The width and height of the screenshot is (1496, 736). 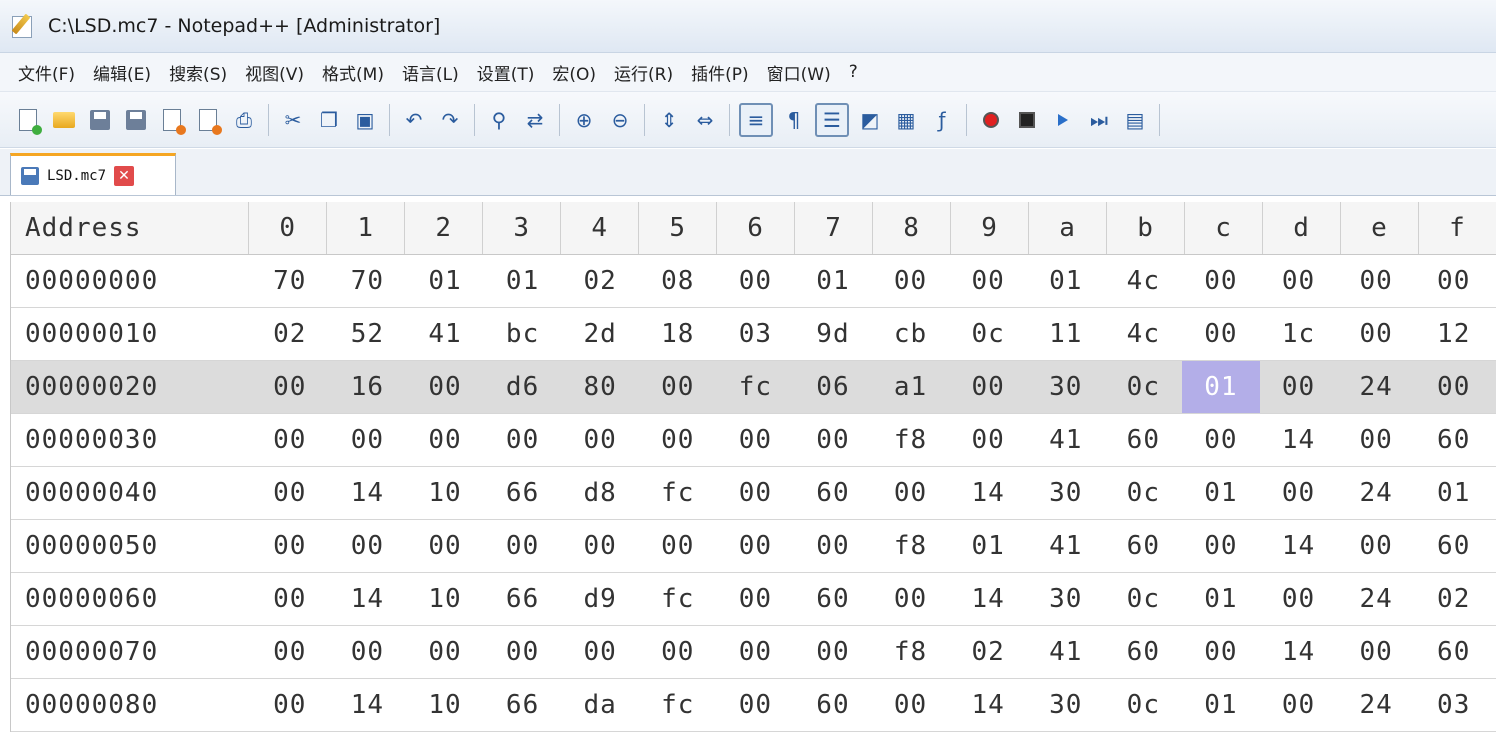 What do you see at coordinates (1144, 334) in the screenshot?
I see `hex-byte-cell: 4c` at bounding box center [1144, 334].